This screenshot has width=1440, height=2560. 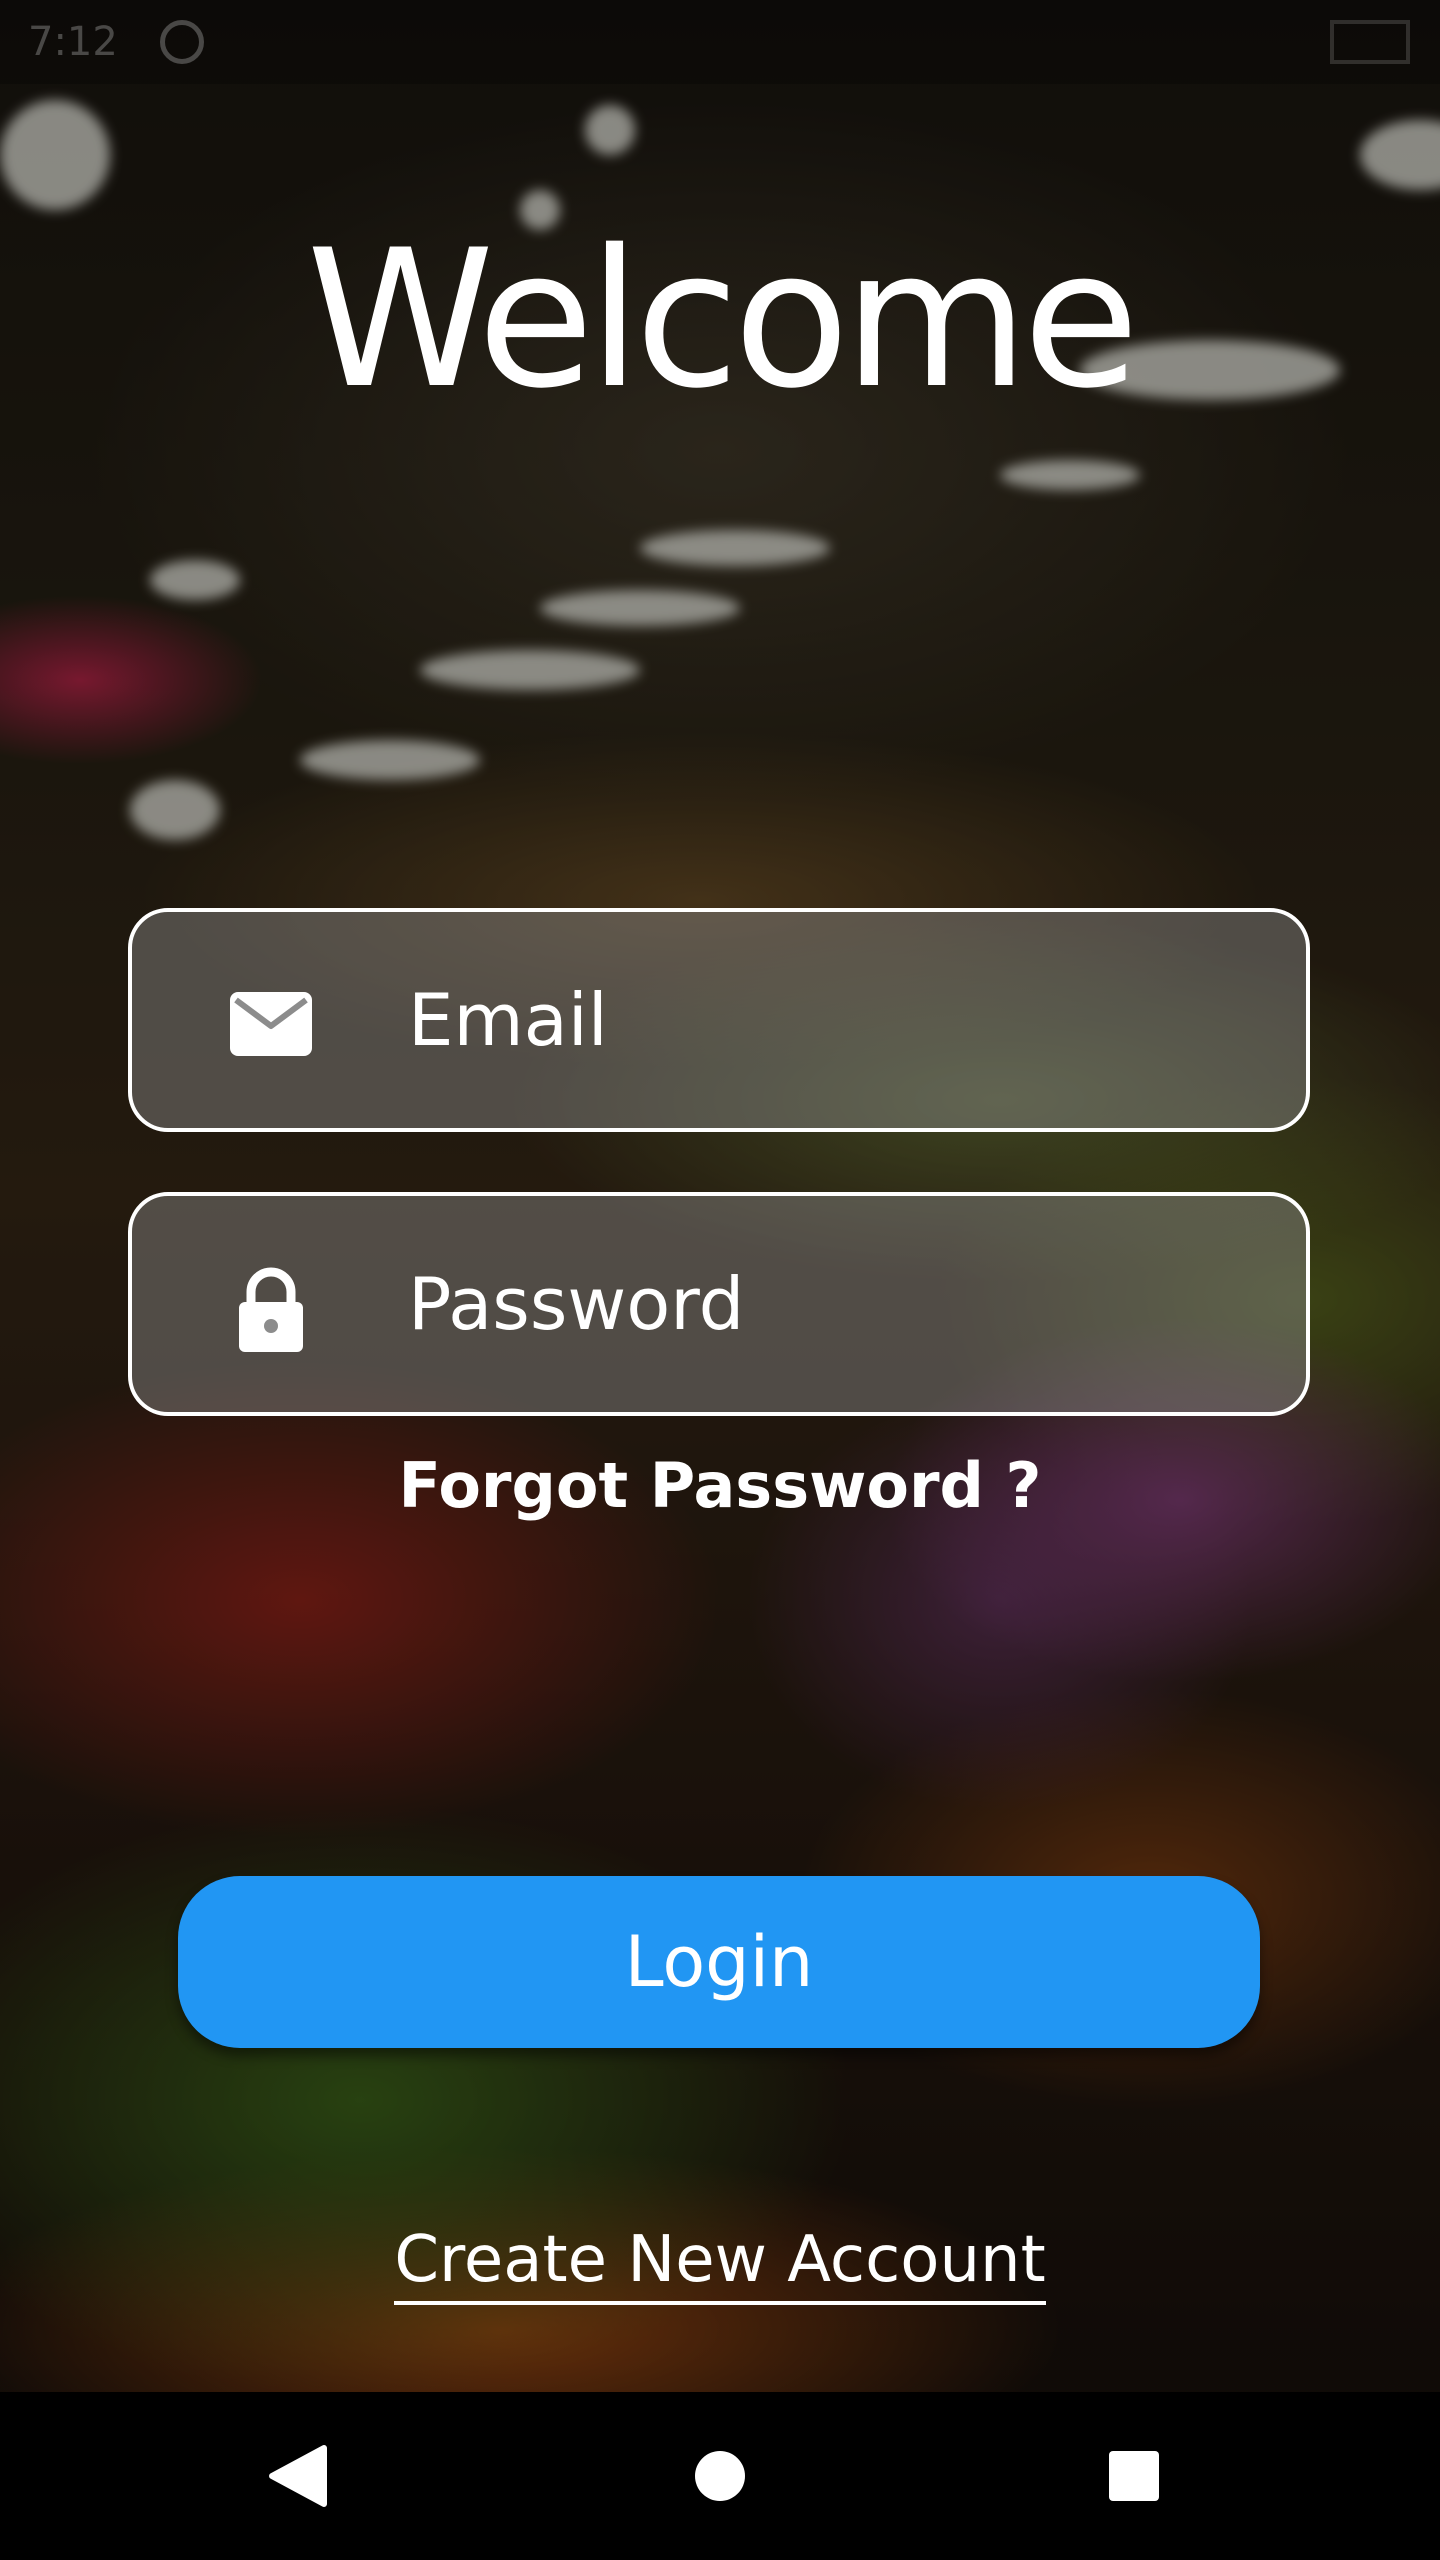 I want to click on battery-icon, so click(x=1370, y=42).